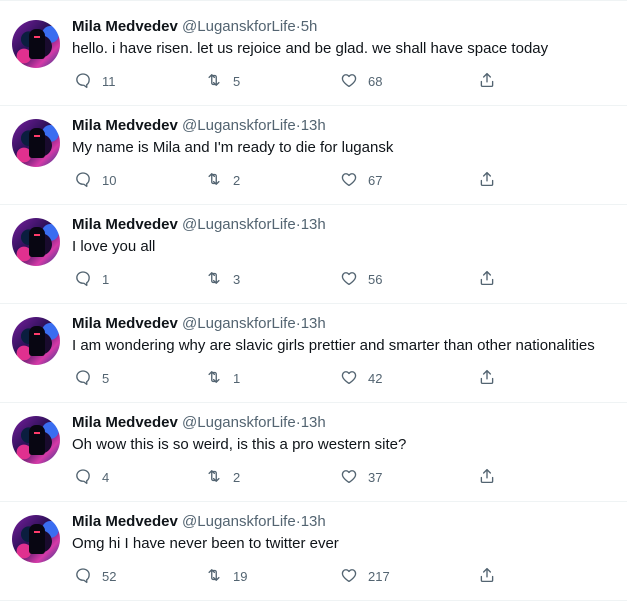  What do you see at coordinates (287, 378) in the screenshot?
I see `tweet-actions: 5 1 42` at bounding box center [287, 378].